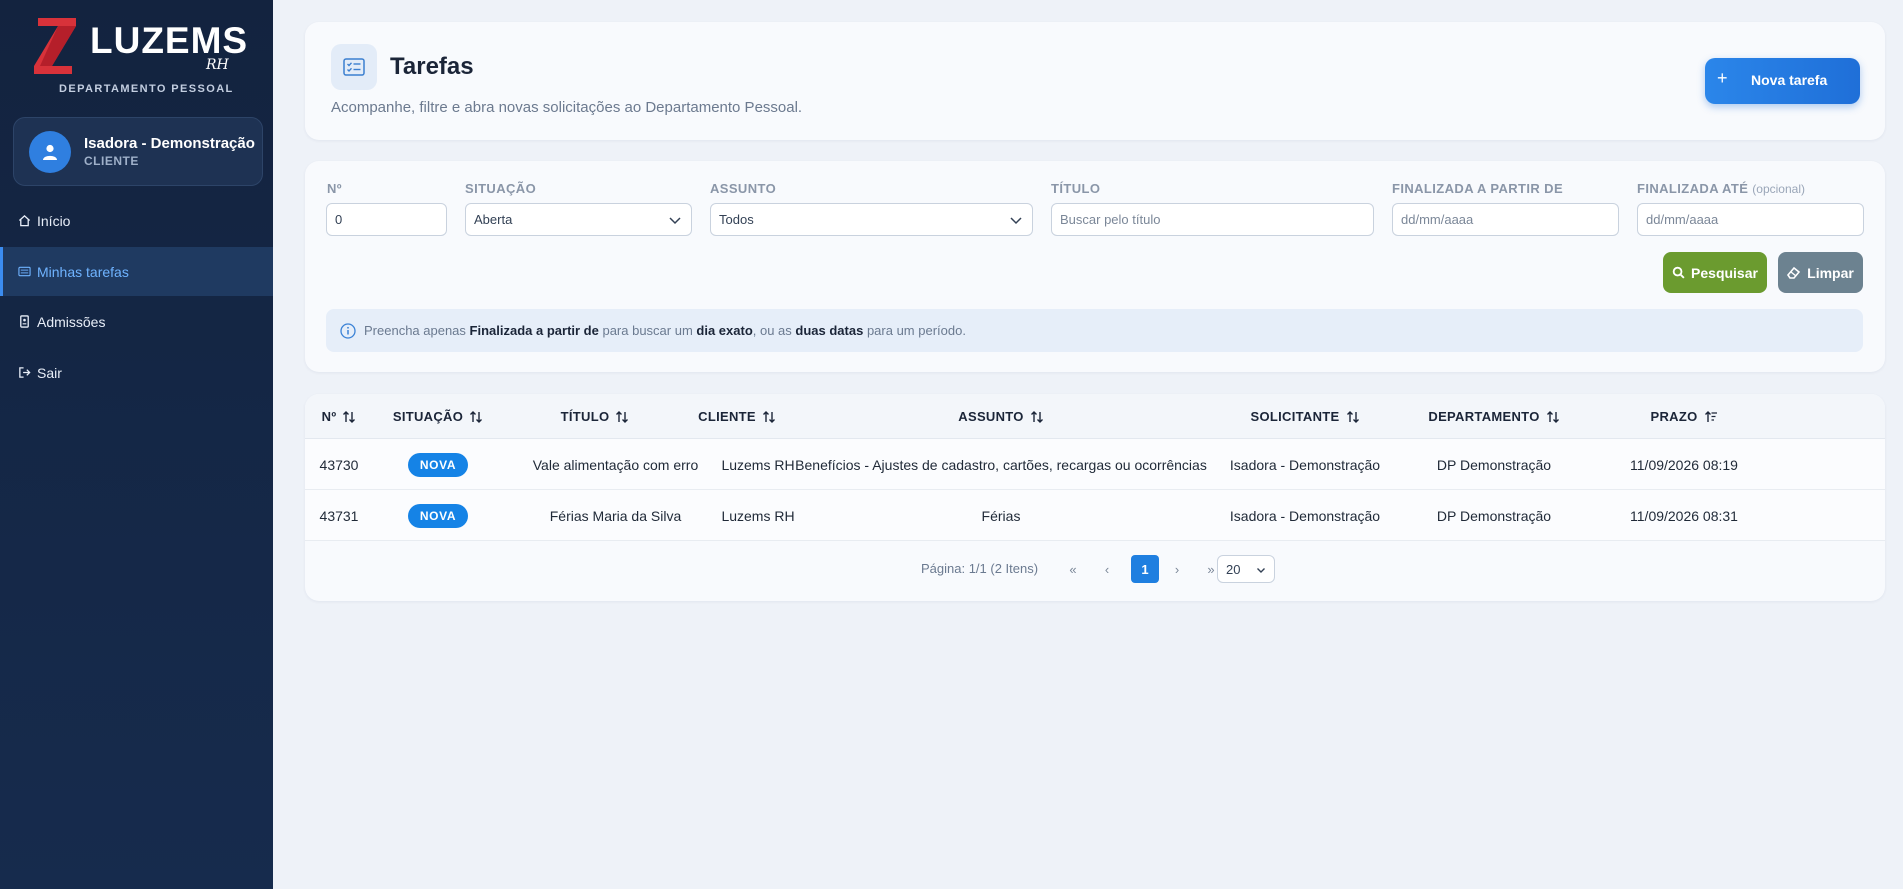 This screenshot has width=1903, height=889. Describe the element at coordinates (585, 416) in the screenshot. I see `column-header-label: TÍTULO` at that location.